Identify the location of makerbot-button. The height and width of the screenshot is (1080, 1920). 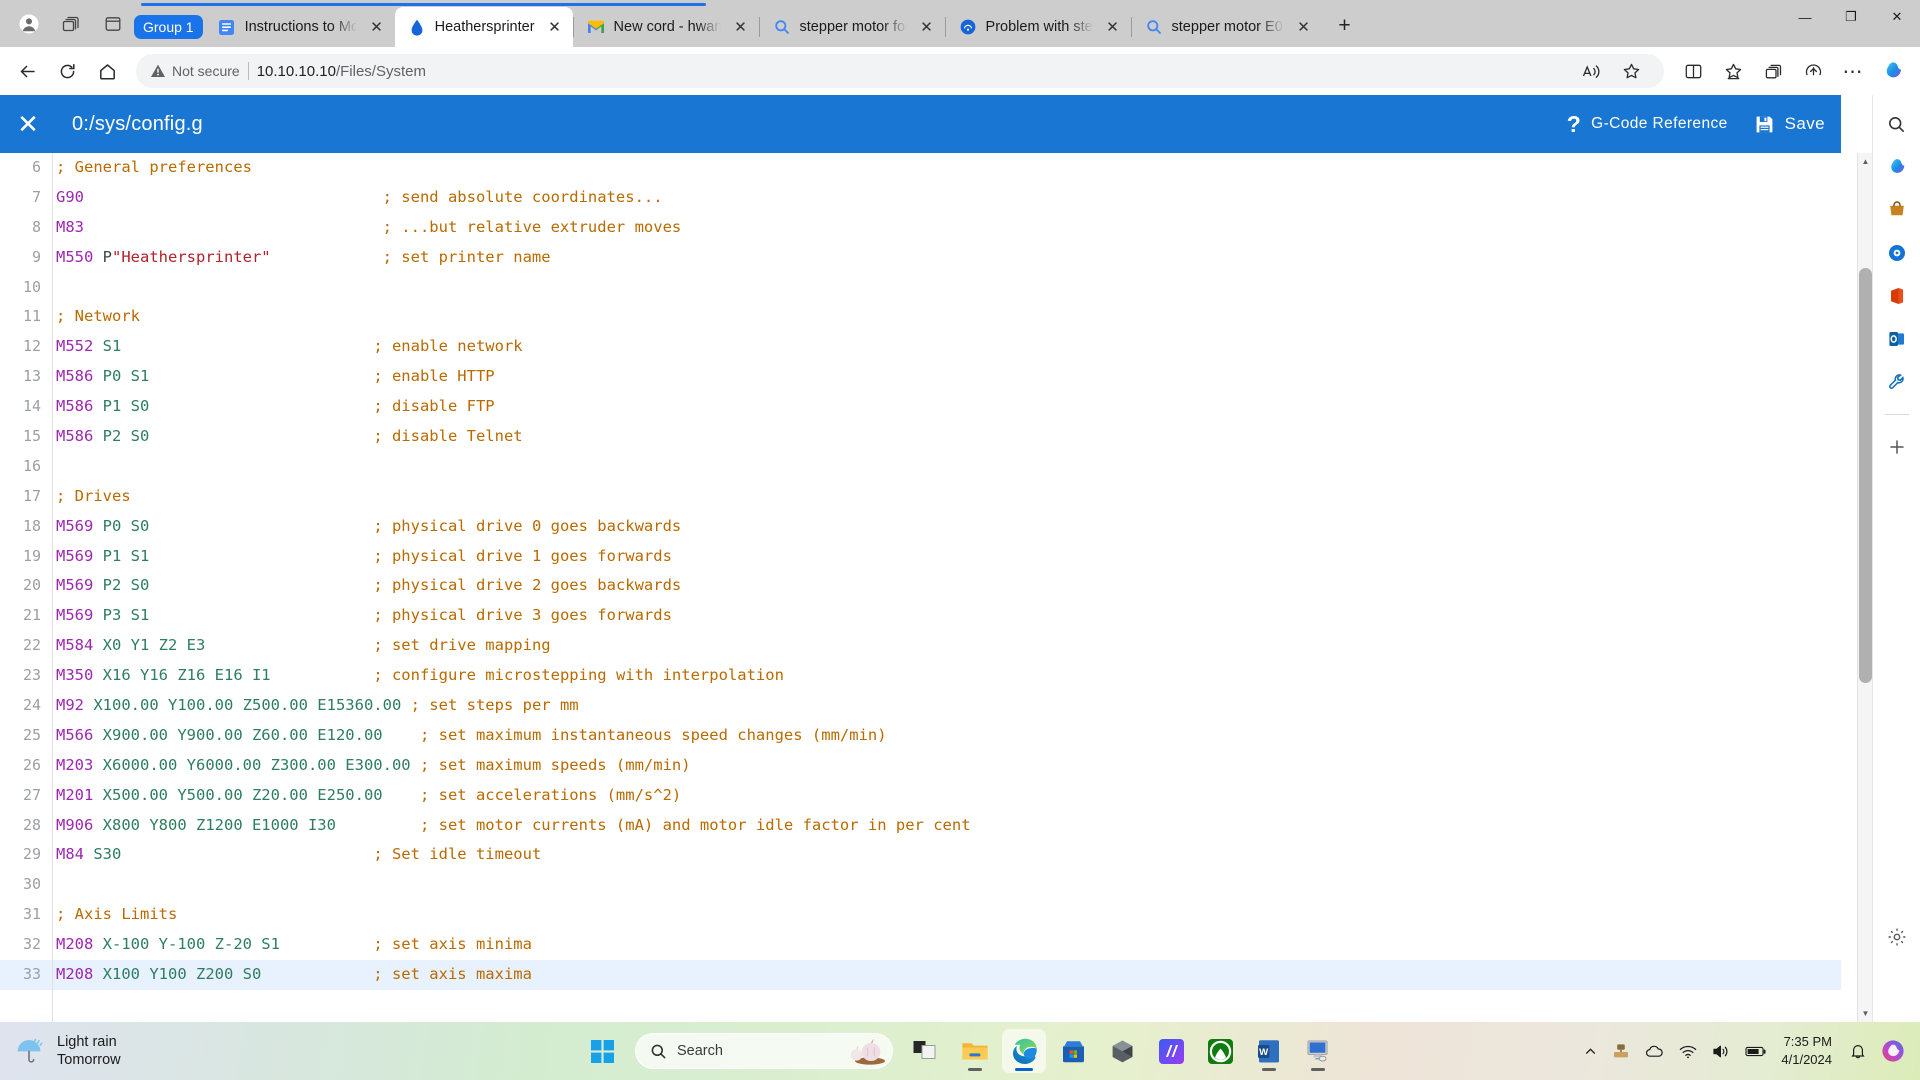
(1171, 1051).